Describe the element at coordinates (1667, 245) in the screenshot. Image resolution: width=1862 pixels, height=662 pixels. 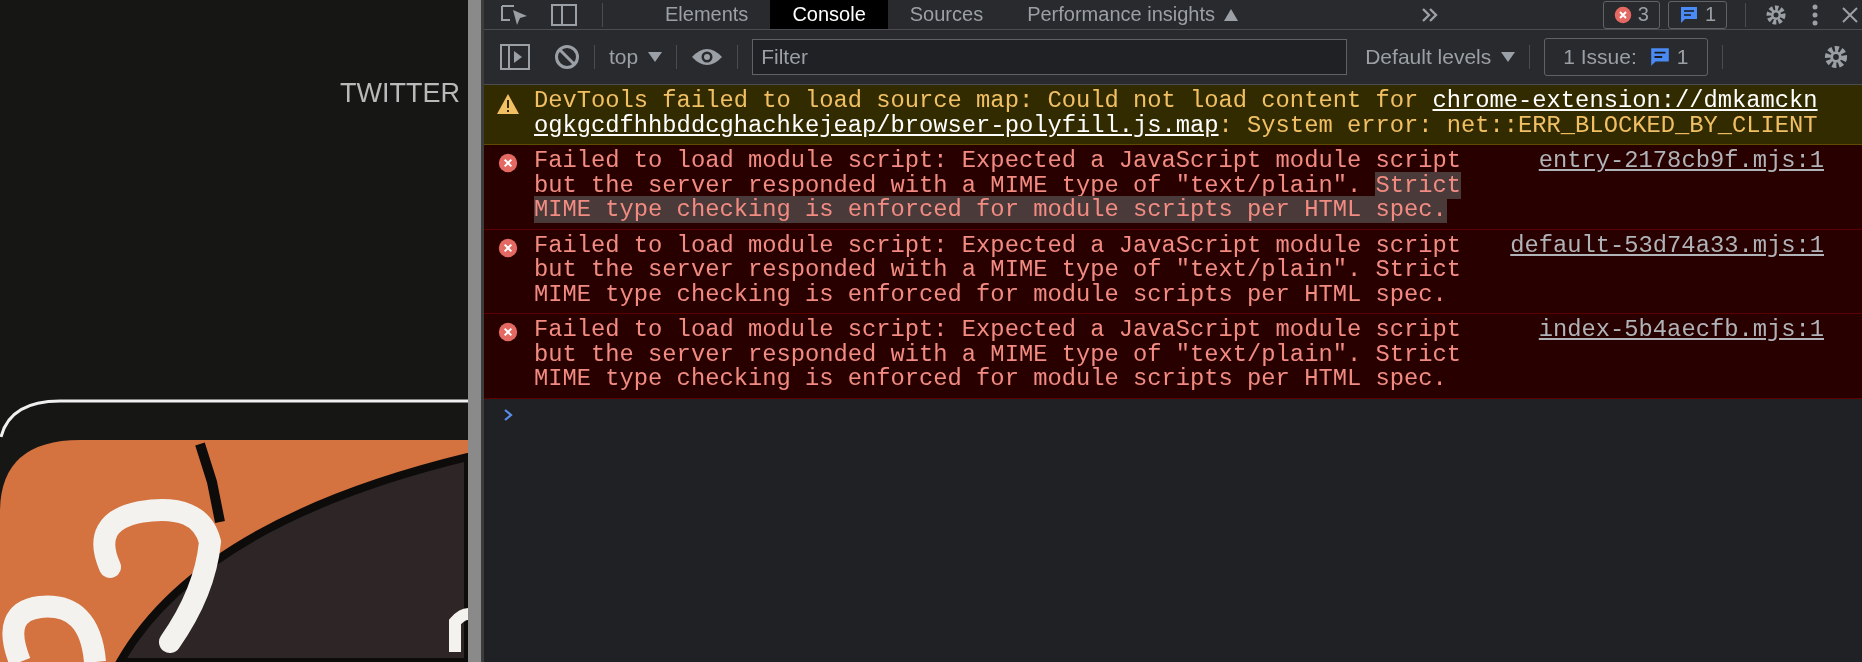
I see `source-link: default-53d74a33.mjs:1` at that location.